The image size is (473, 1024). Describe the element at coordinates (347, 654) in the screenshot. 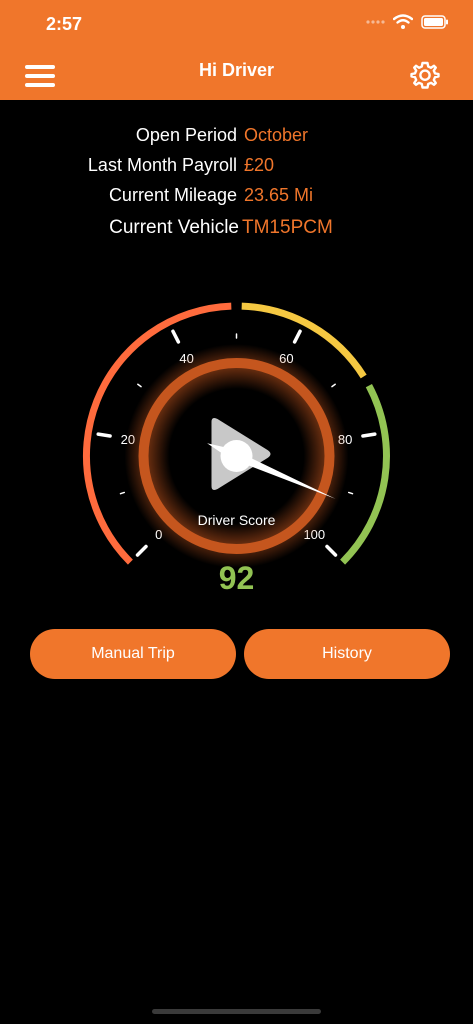

I see `history-button: History` at that location.